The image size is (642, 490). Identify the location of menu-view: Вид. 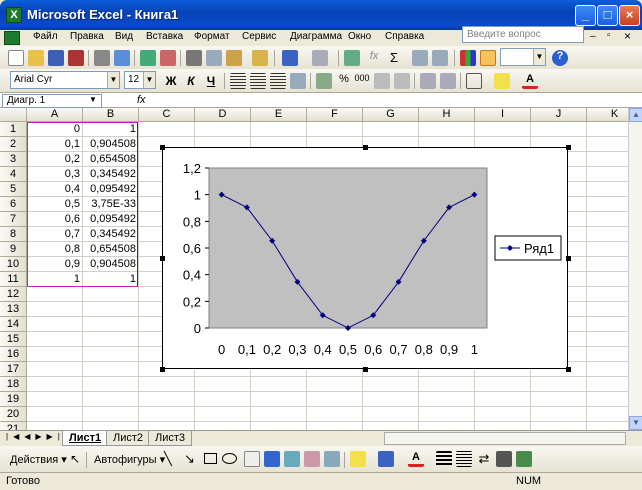
(124, 36).